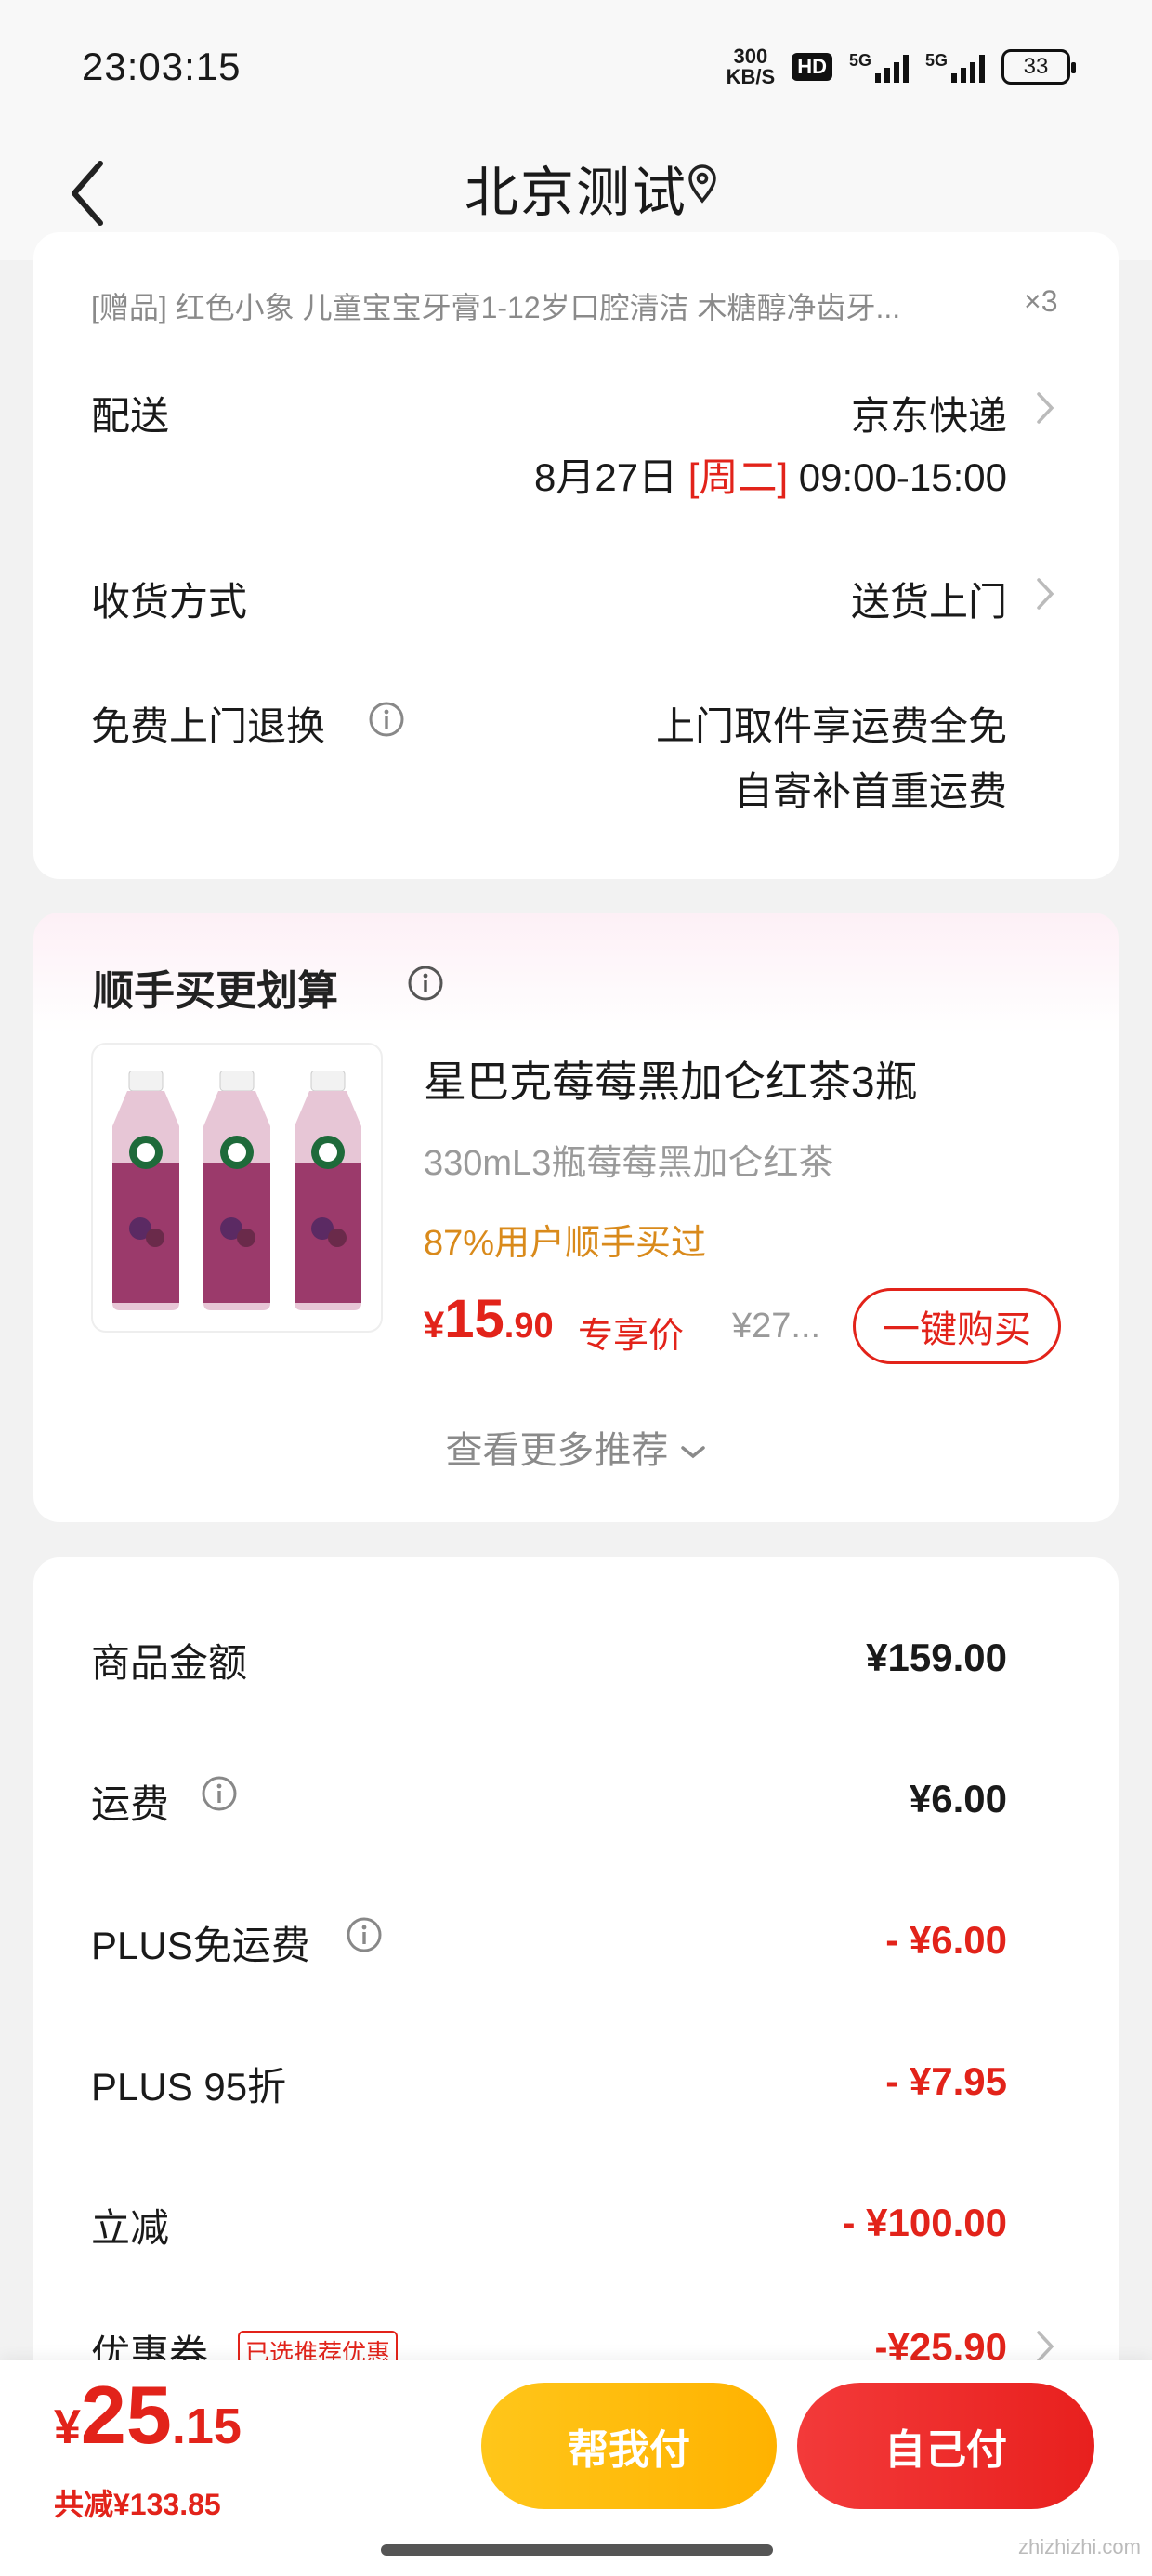 The height and width of the screenshot is (2576, 1152). I want to click on recommend-title: 顺手买更划算, so click(215, 991).